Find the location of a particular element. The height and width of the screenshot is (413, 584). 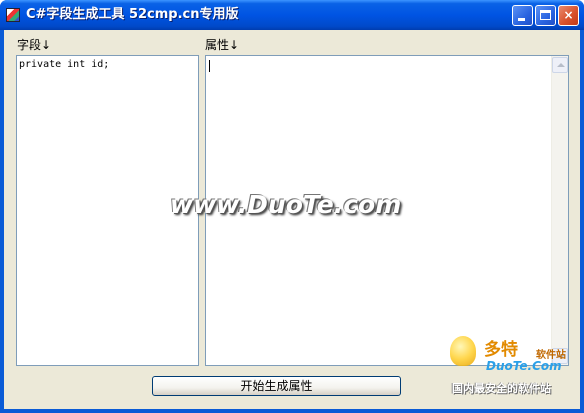

close-button: × is located at coordinates (568, 15).